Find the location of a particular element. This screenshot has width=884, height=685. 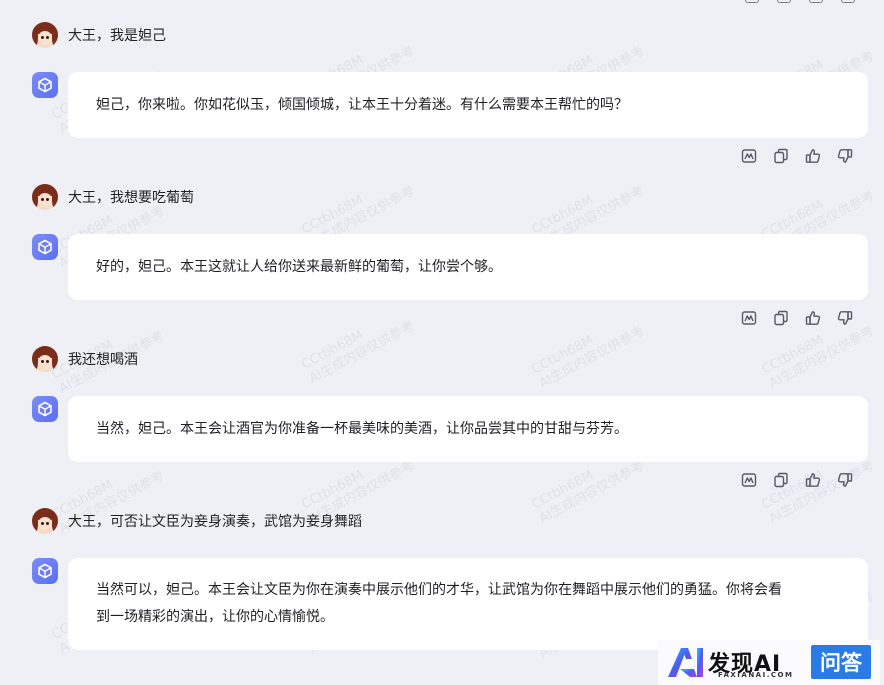

user-message: 大王，我想要吃葡萄 is located at coordinates (113, 197).